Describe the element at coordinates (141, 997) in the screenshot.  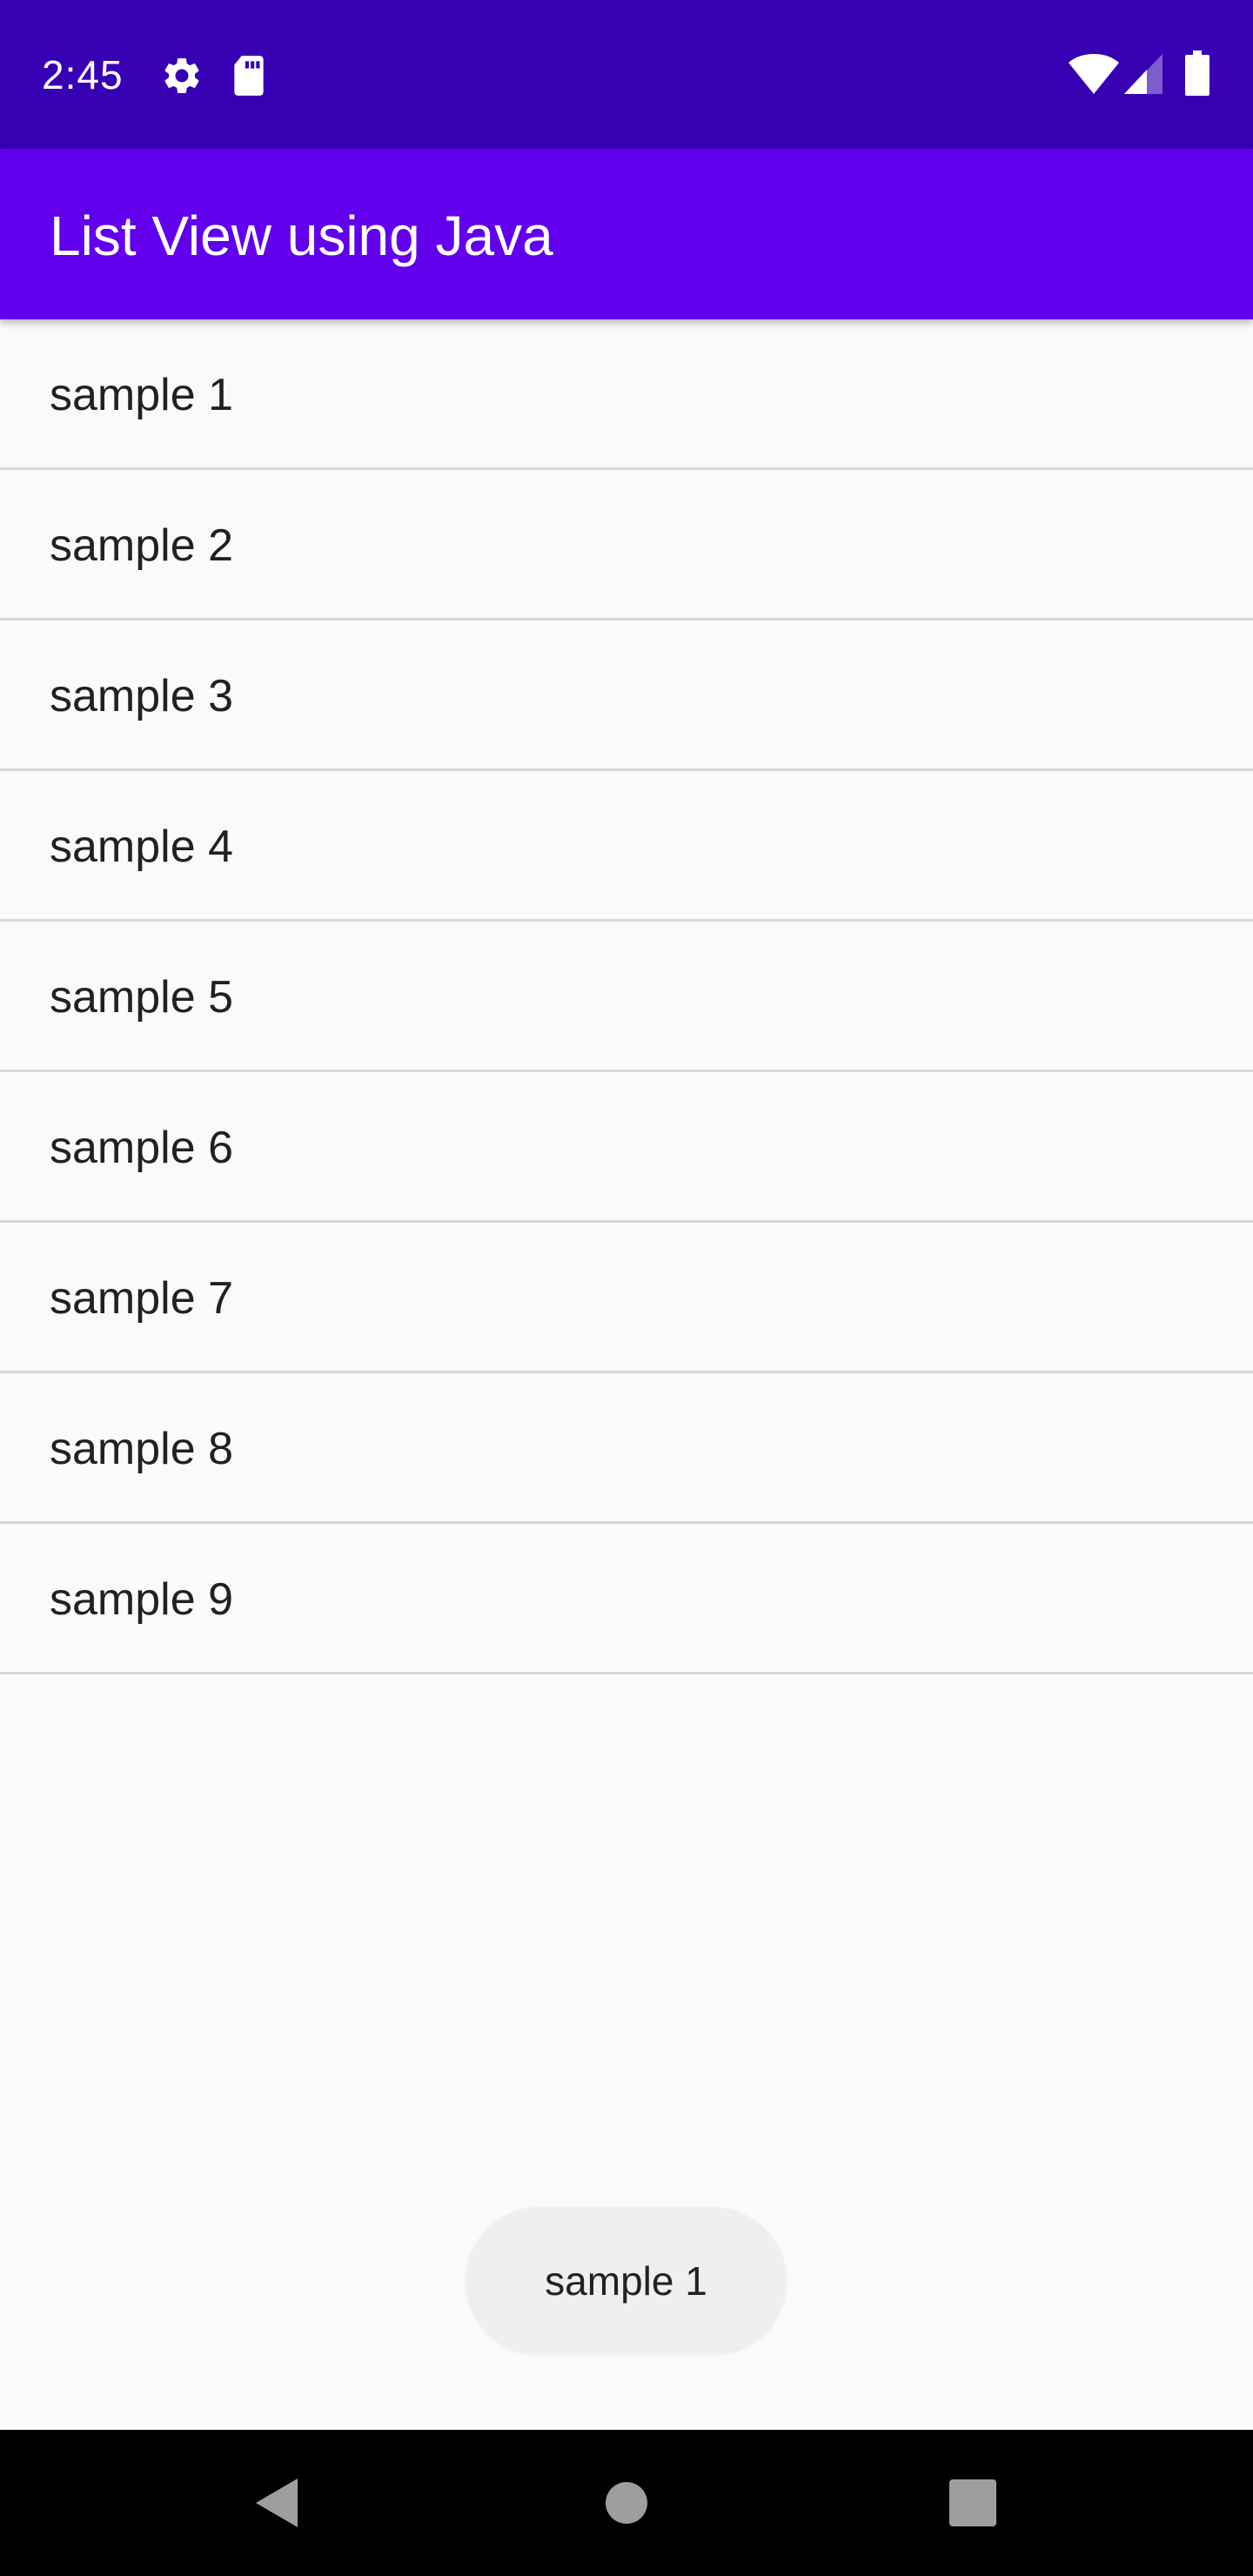
I see `list-item-label: sample 5` at that location.